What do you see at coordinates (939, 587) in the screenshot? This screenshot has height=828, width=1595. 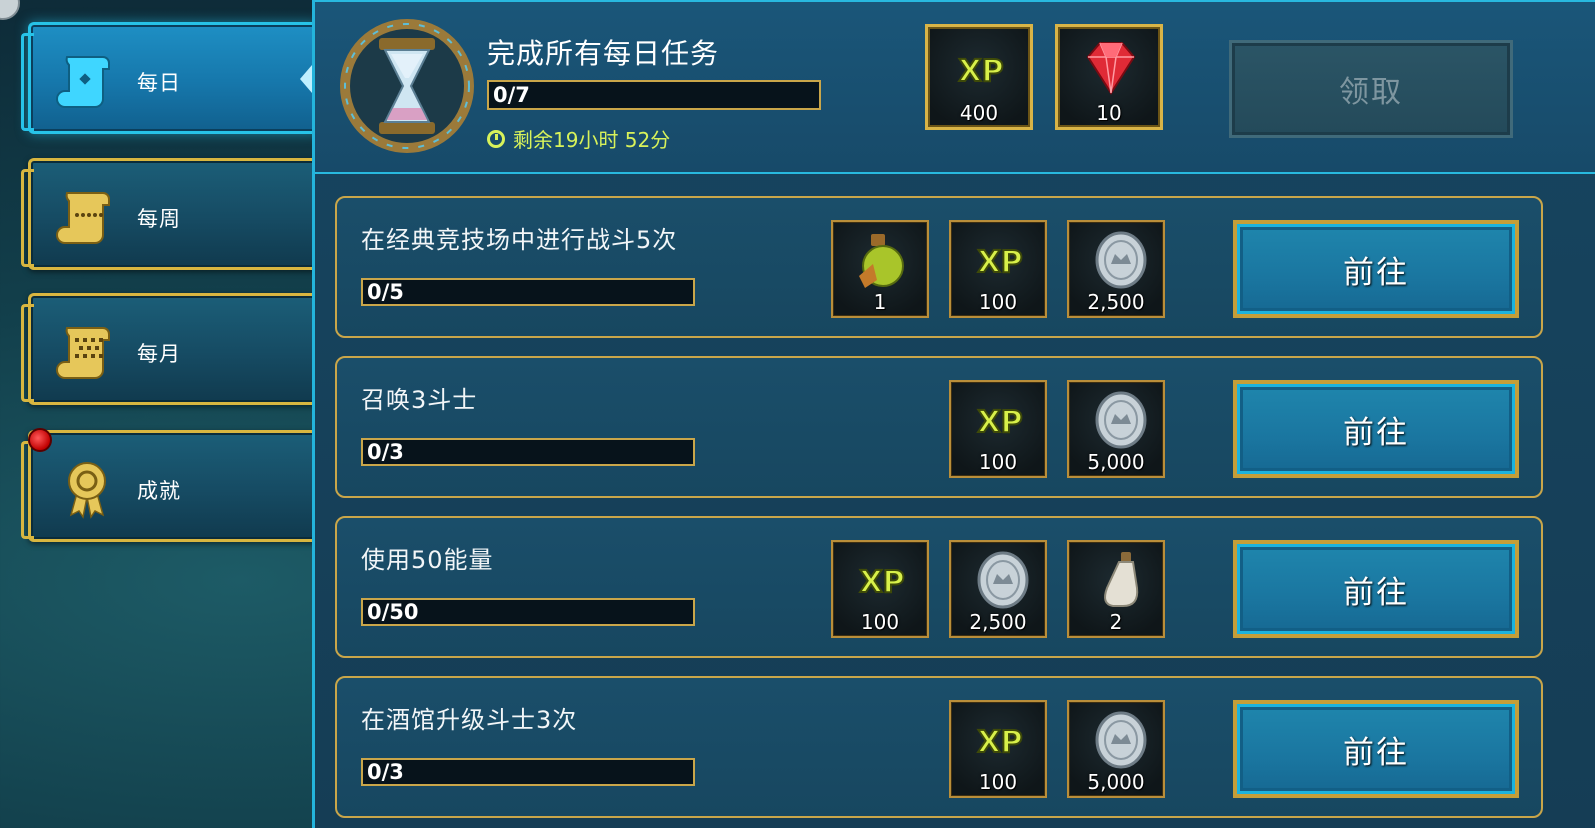 I see `quest-row: 使用50能量 0/50 XP 100 2,500 2 前往` at bounding box center [939, 587].